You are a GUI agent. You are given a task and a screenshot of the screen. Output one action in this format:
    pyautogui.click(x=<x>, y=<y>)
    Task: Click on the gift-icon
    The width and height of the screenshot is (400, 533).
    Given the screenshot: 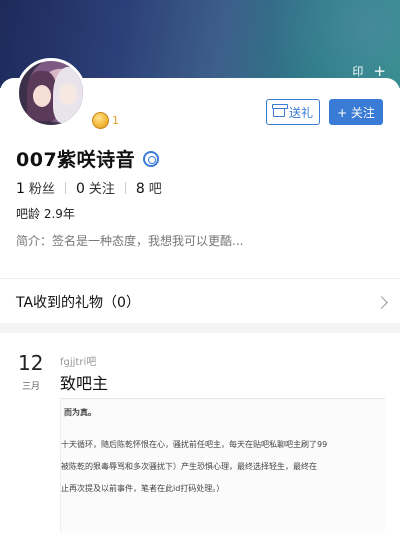 What is the action you would take?
    pyautogui.click(x=279, y=110)
    